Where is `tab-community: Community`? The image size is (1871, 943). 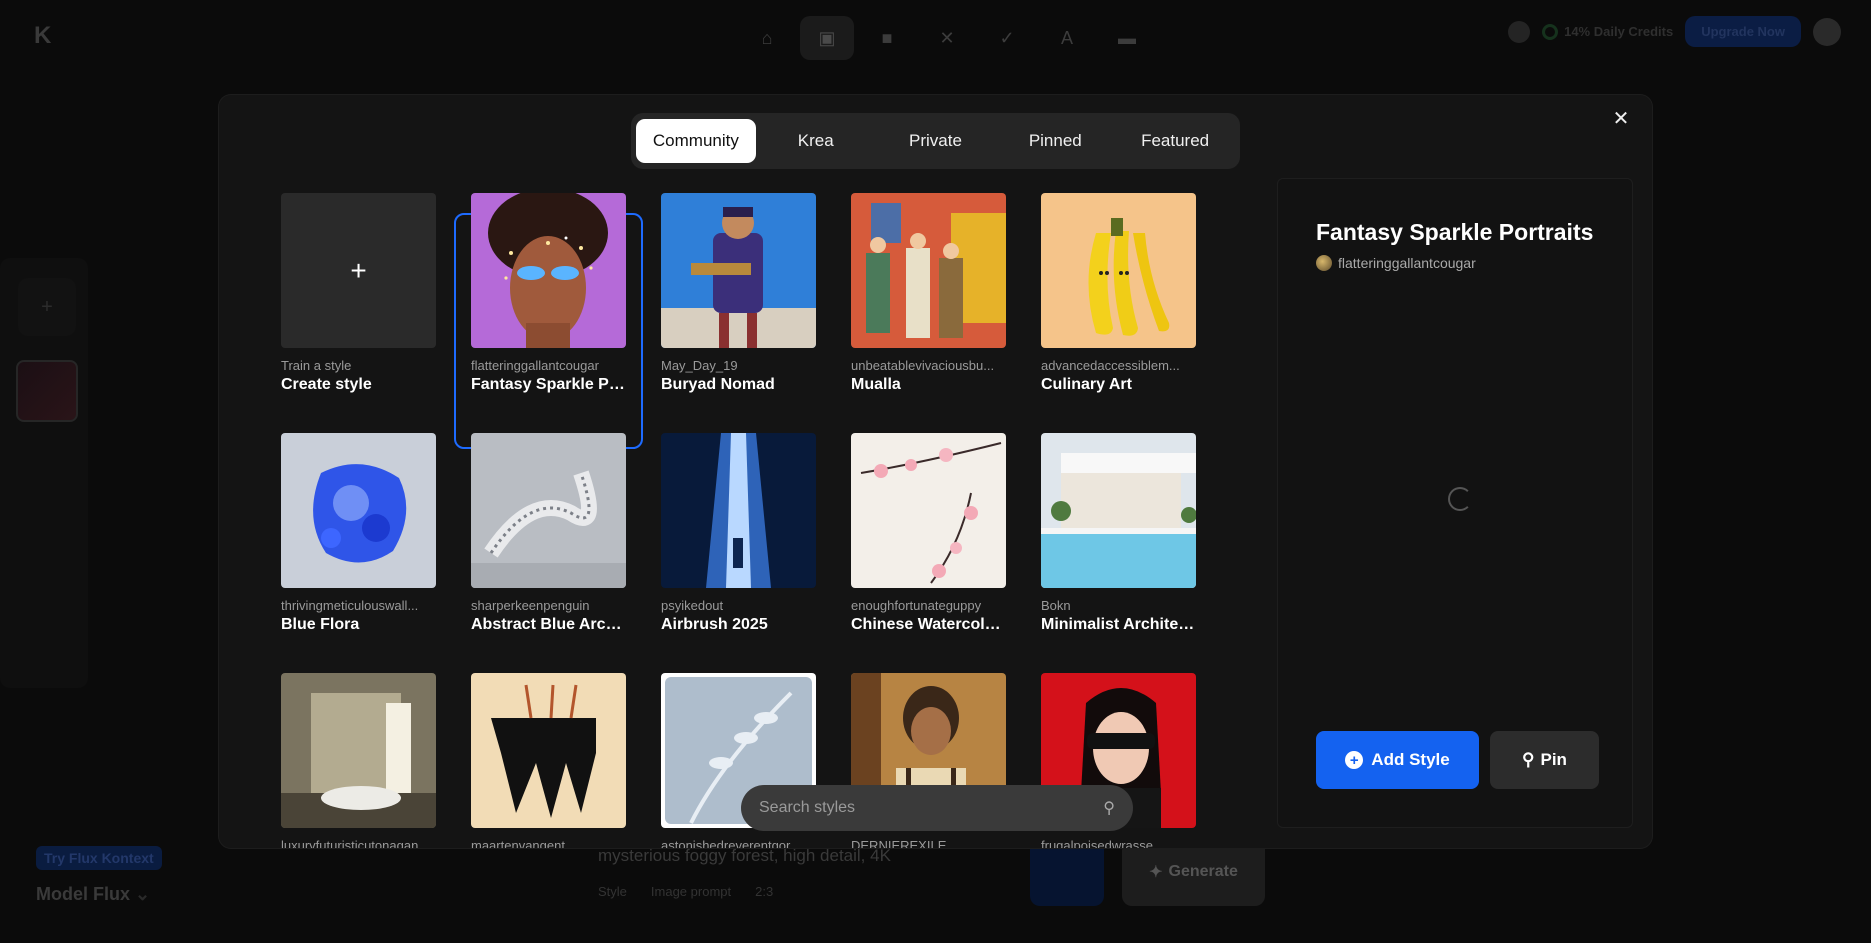
tab-community: Community is located at coordinates (696, 141).